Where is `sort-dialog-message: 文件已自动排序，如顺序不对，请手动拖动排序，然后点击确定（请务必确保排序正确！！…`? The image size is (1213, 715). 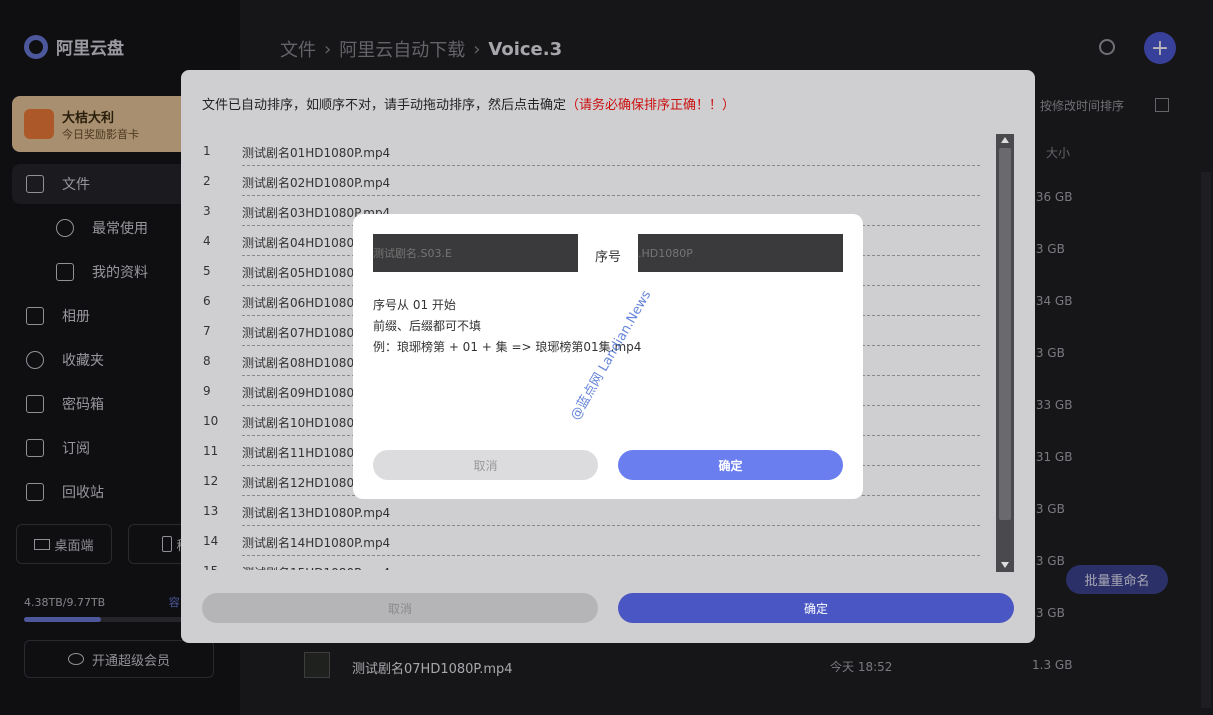 sort-dialog-message: 文件已自动排序，如顺序不对，请手动拖动排序，然后点击确定（请务必确保排序正确！！… is located at coordinates (468, 103).